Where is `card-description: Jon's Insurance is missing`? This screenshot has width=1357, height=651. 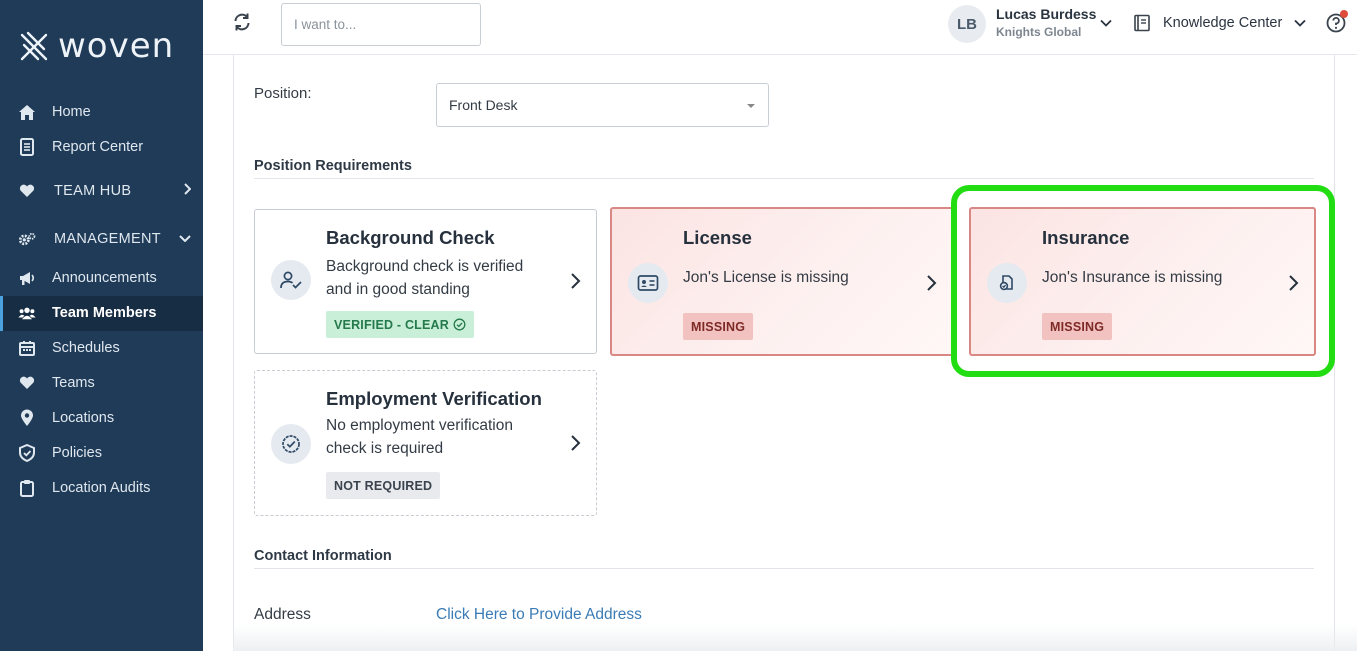 card-description: Jon's Insurance is missing is located at coordinates (1132, 277).